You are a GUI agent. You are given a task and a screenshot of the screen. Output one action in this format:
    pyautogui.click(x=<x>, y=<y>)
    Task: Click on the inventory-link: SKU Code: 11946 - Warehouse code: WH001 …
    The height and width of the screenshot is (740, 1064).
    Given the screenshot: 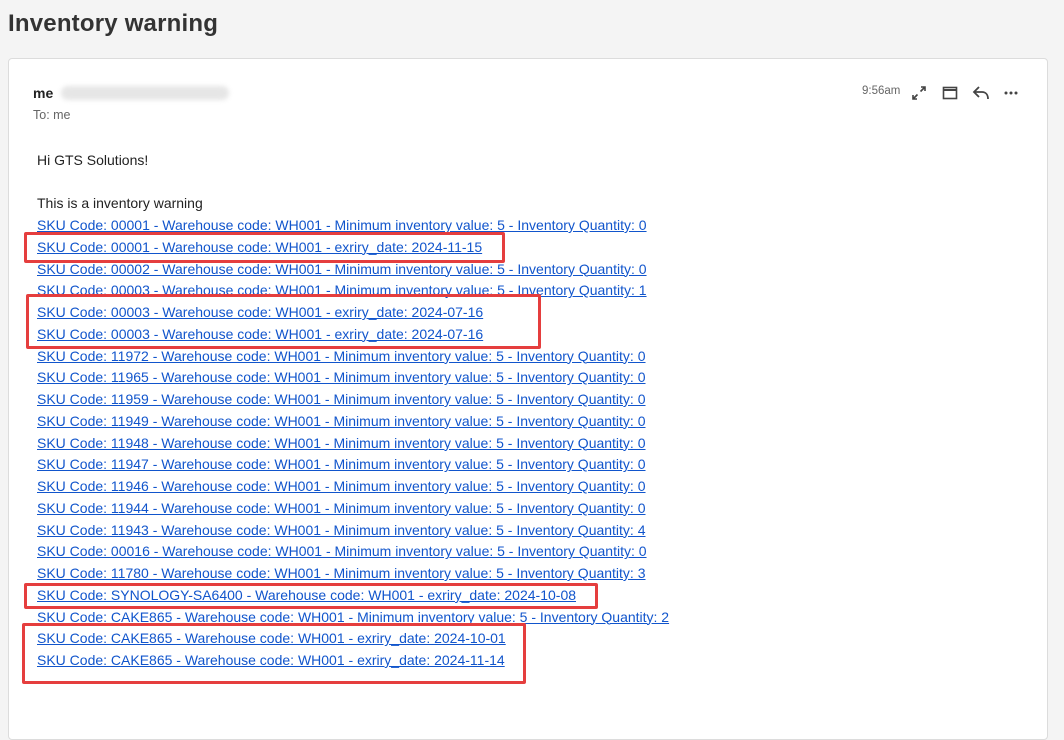 What is the action you would take?
    pyautogui.click(x=341, y=486)
    